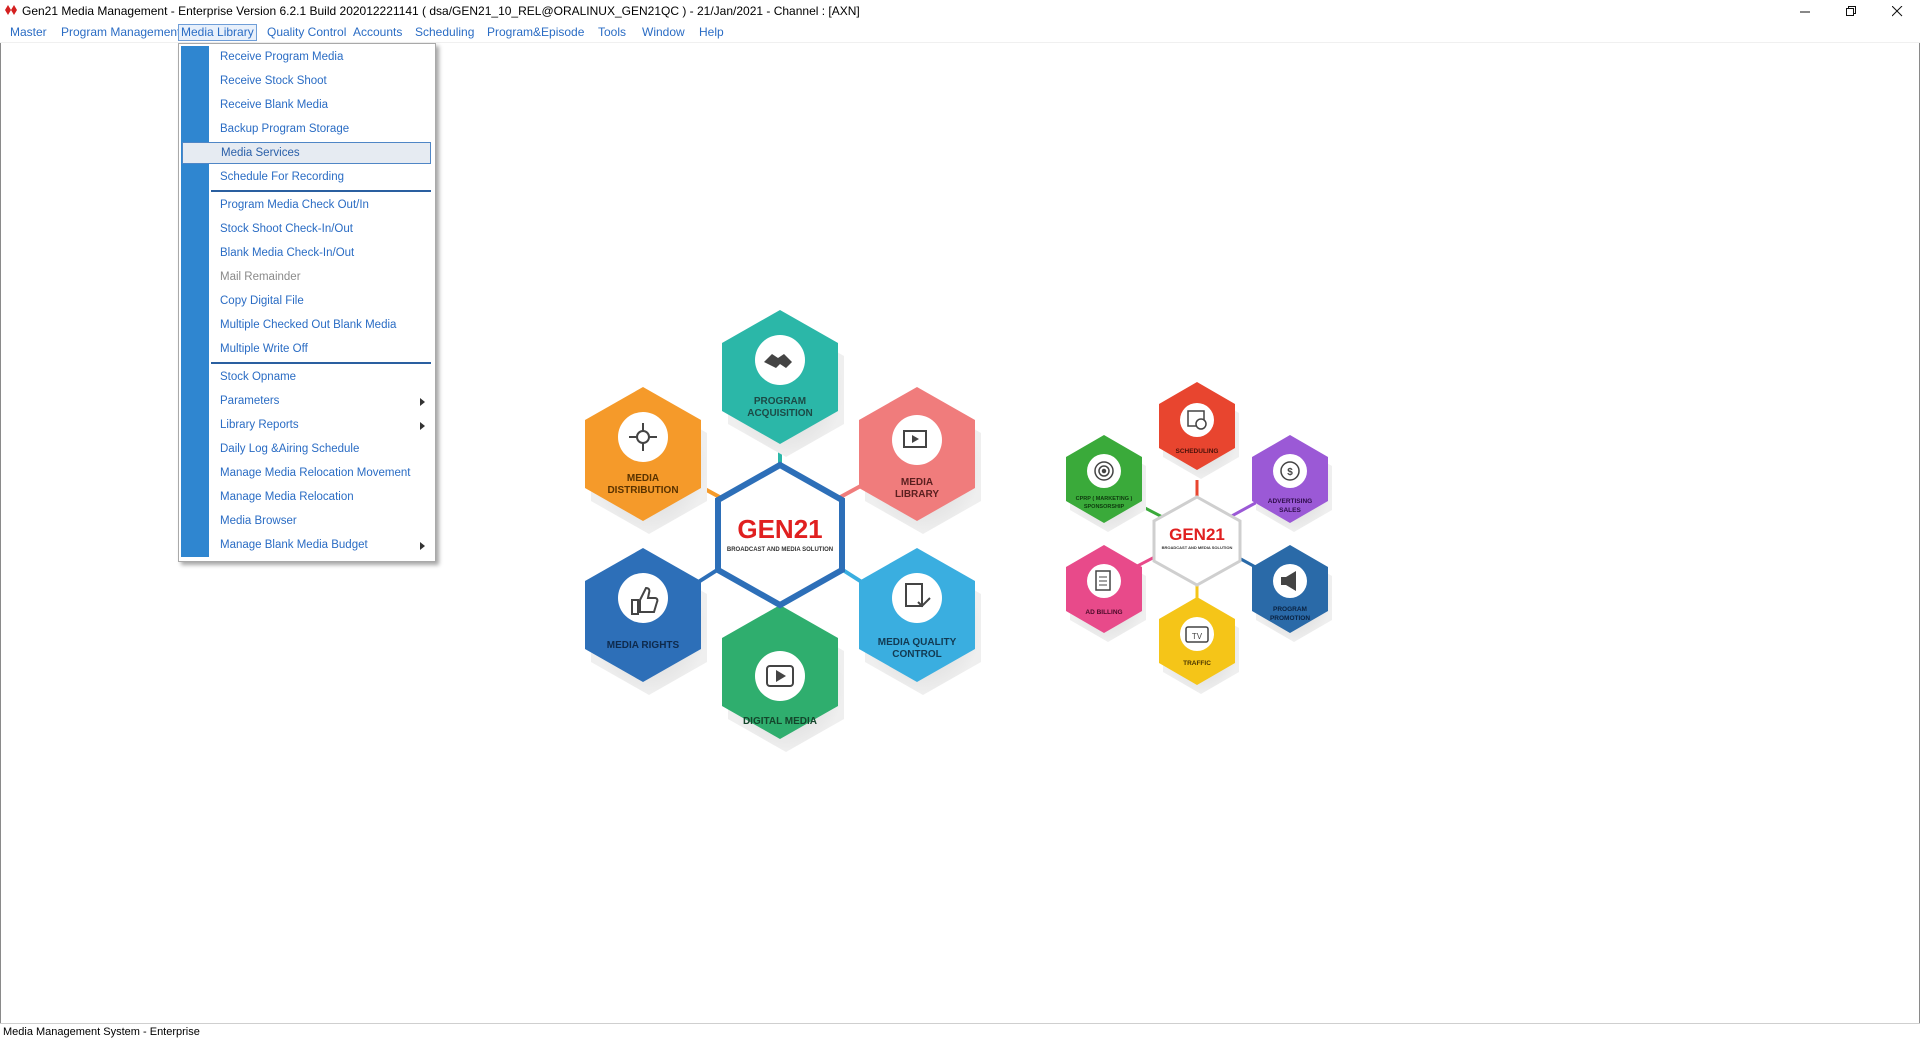 This screenshot has height=1041, width=1920. What do you see at coordinates (1290, 618) in the screenshot?
I see `module-label: PROMOTION` at bounding box center [1290, 618].